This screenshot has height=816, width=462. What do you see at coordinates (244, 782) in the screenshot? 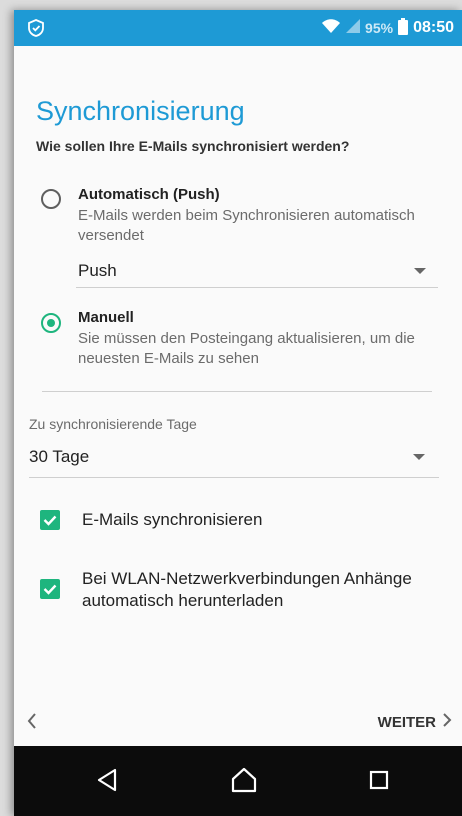
I see `nav-home-icon` at bounding box center [244, 782].